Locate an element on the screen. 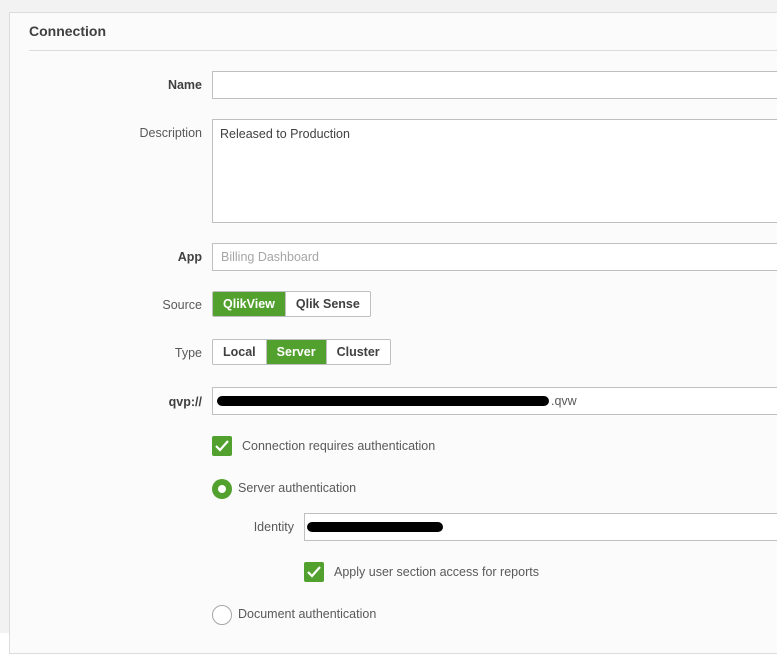 The image size is (777, 654). qvp-label: qvp:// is located at coordinates (185, 402).